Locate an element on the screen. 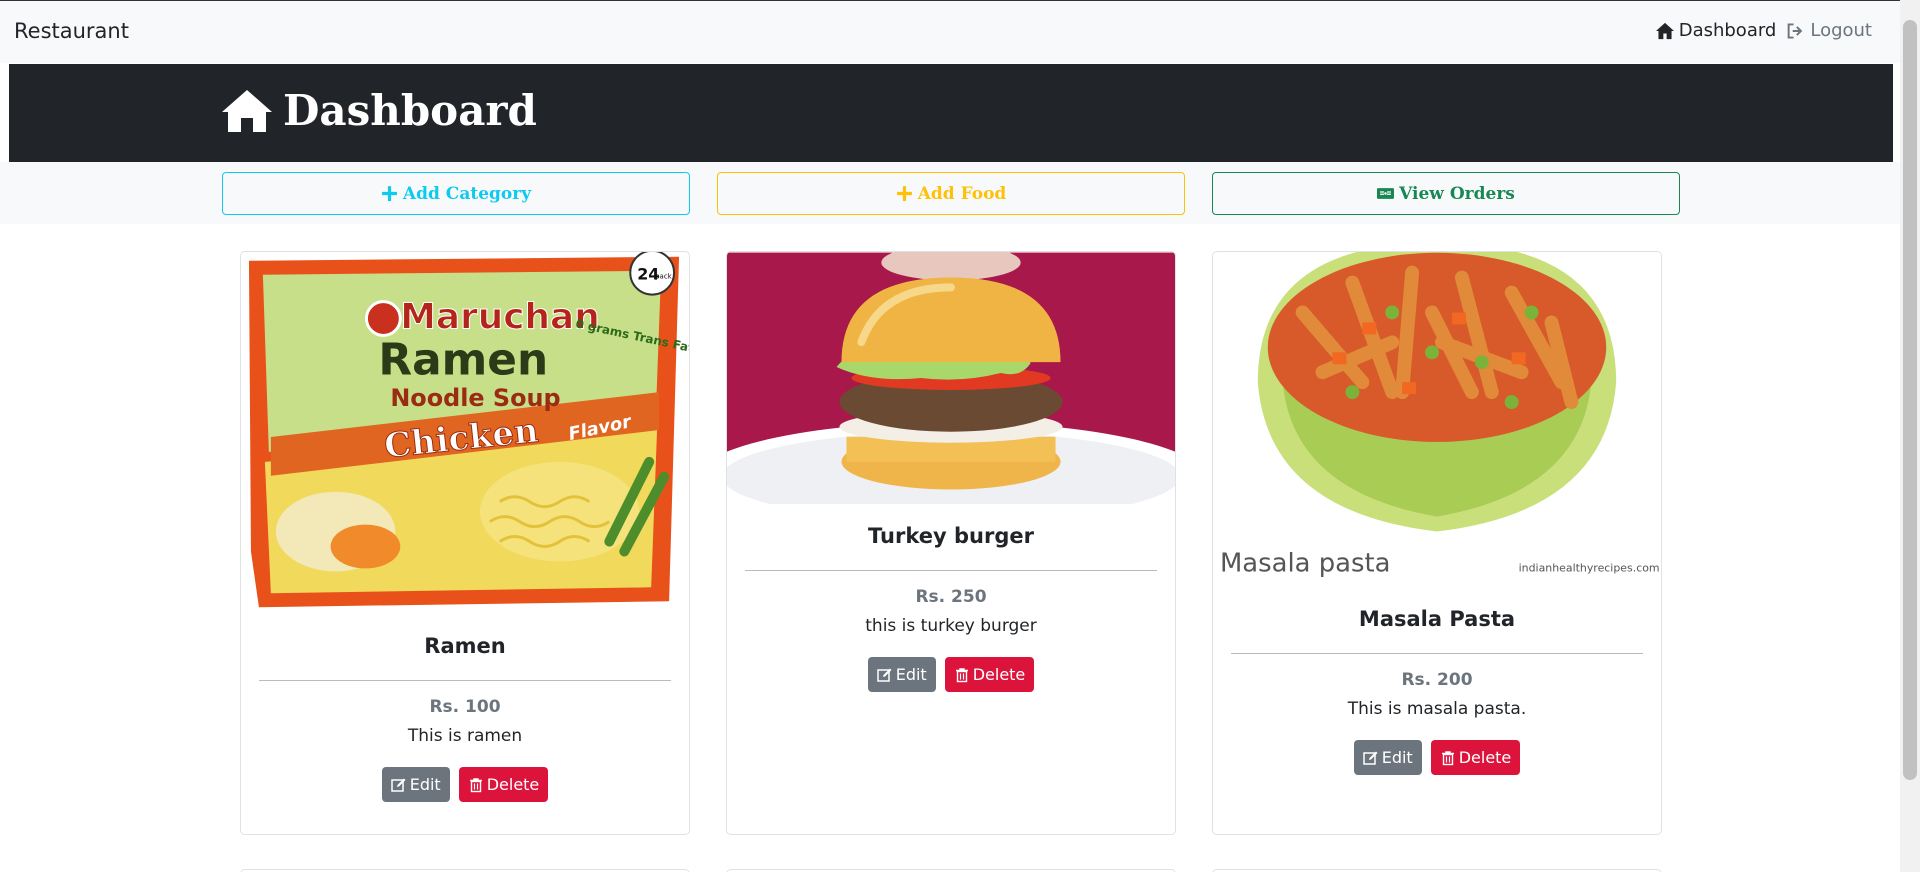 This screenshot has height=872, width=1920. nav-link-logout: Logout is located at coordinates (1829, 30).